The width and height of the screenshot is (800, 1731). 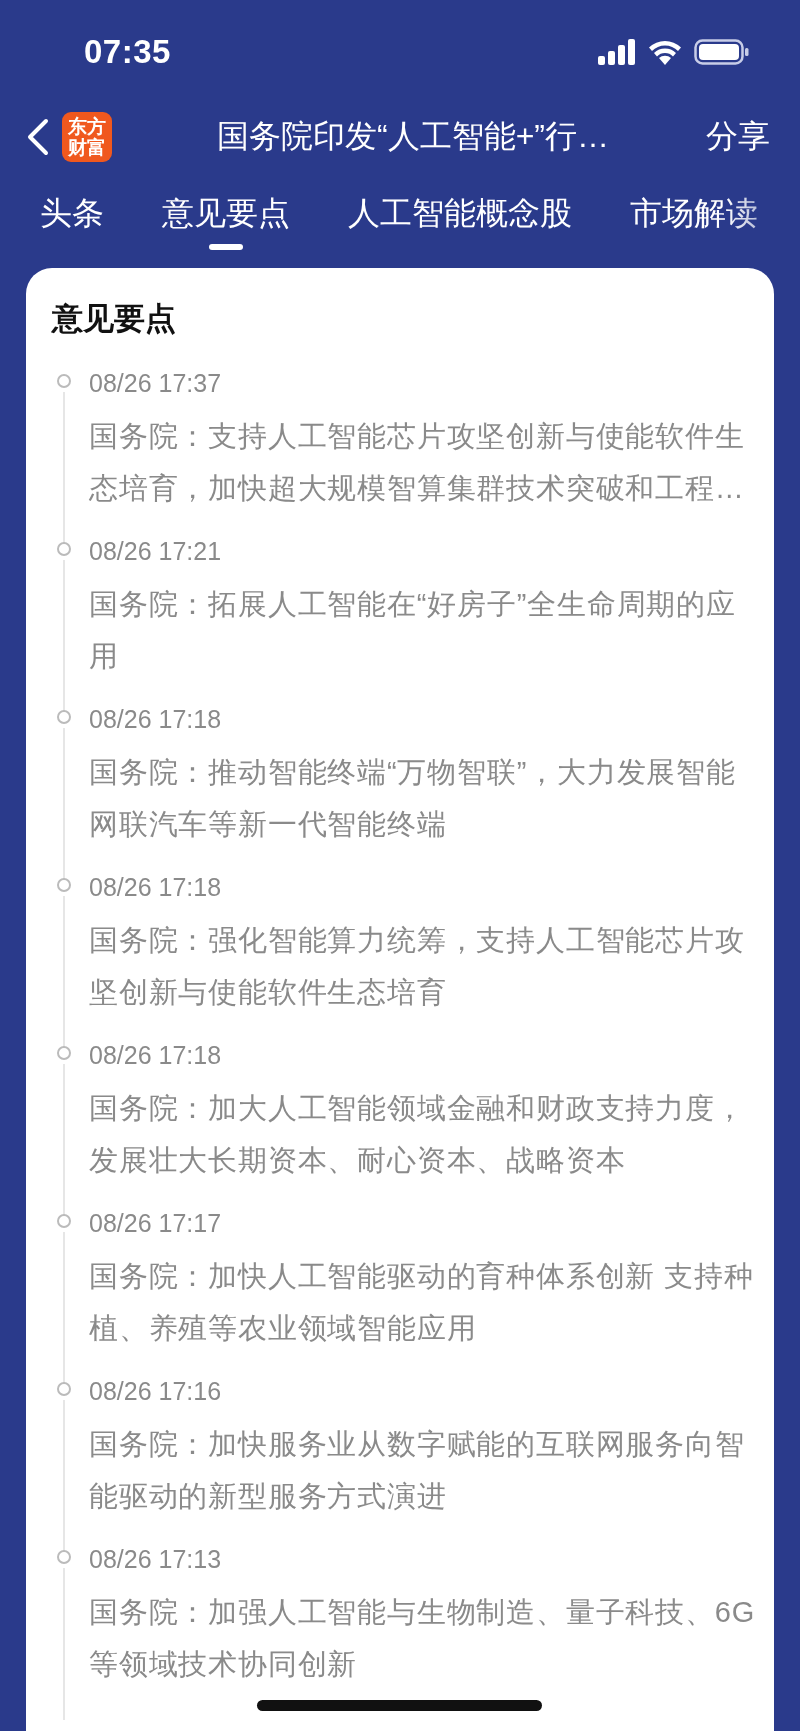 What do you see at coordinates (617, 52) in the screenshot?
I see `signal-icon` at bounding box center [617, 52].